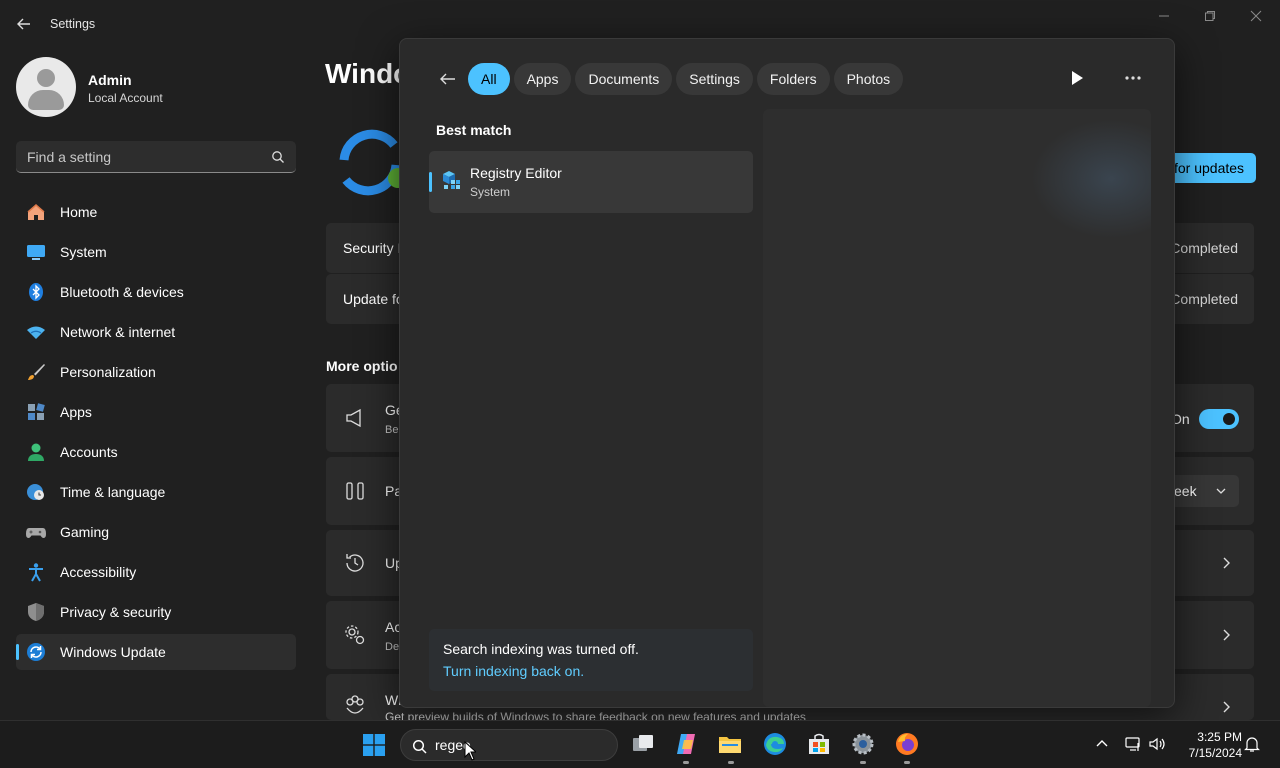 Image resolution: width=1280 pixels, height=768 pixels. I want to click on page-title: Windo, so click(368, 73).